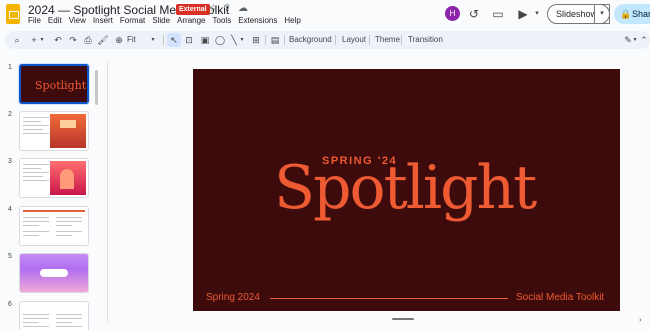  I want to click on slide-footer-right: Social Media Toolkit, so click(560, 297).